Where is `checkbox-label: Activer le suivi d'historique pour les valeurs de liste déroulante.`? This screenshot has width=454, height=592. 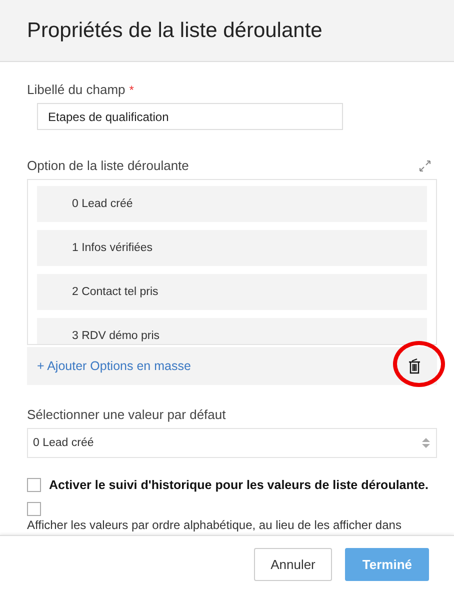 checkbox-label: Activer le suivi d'historique pour les valeurs de liste déroulante. is located at coordinates (238, 485).